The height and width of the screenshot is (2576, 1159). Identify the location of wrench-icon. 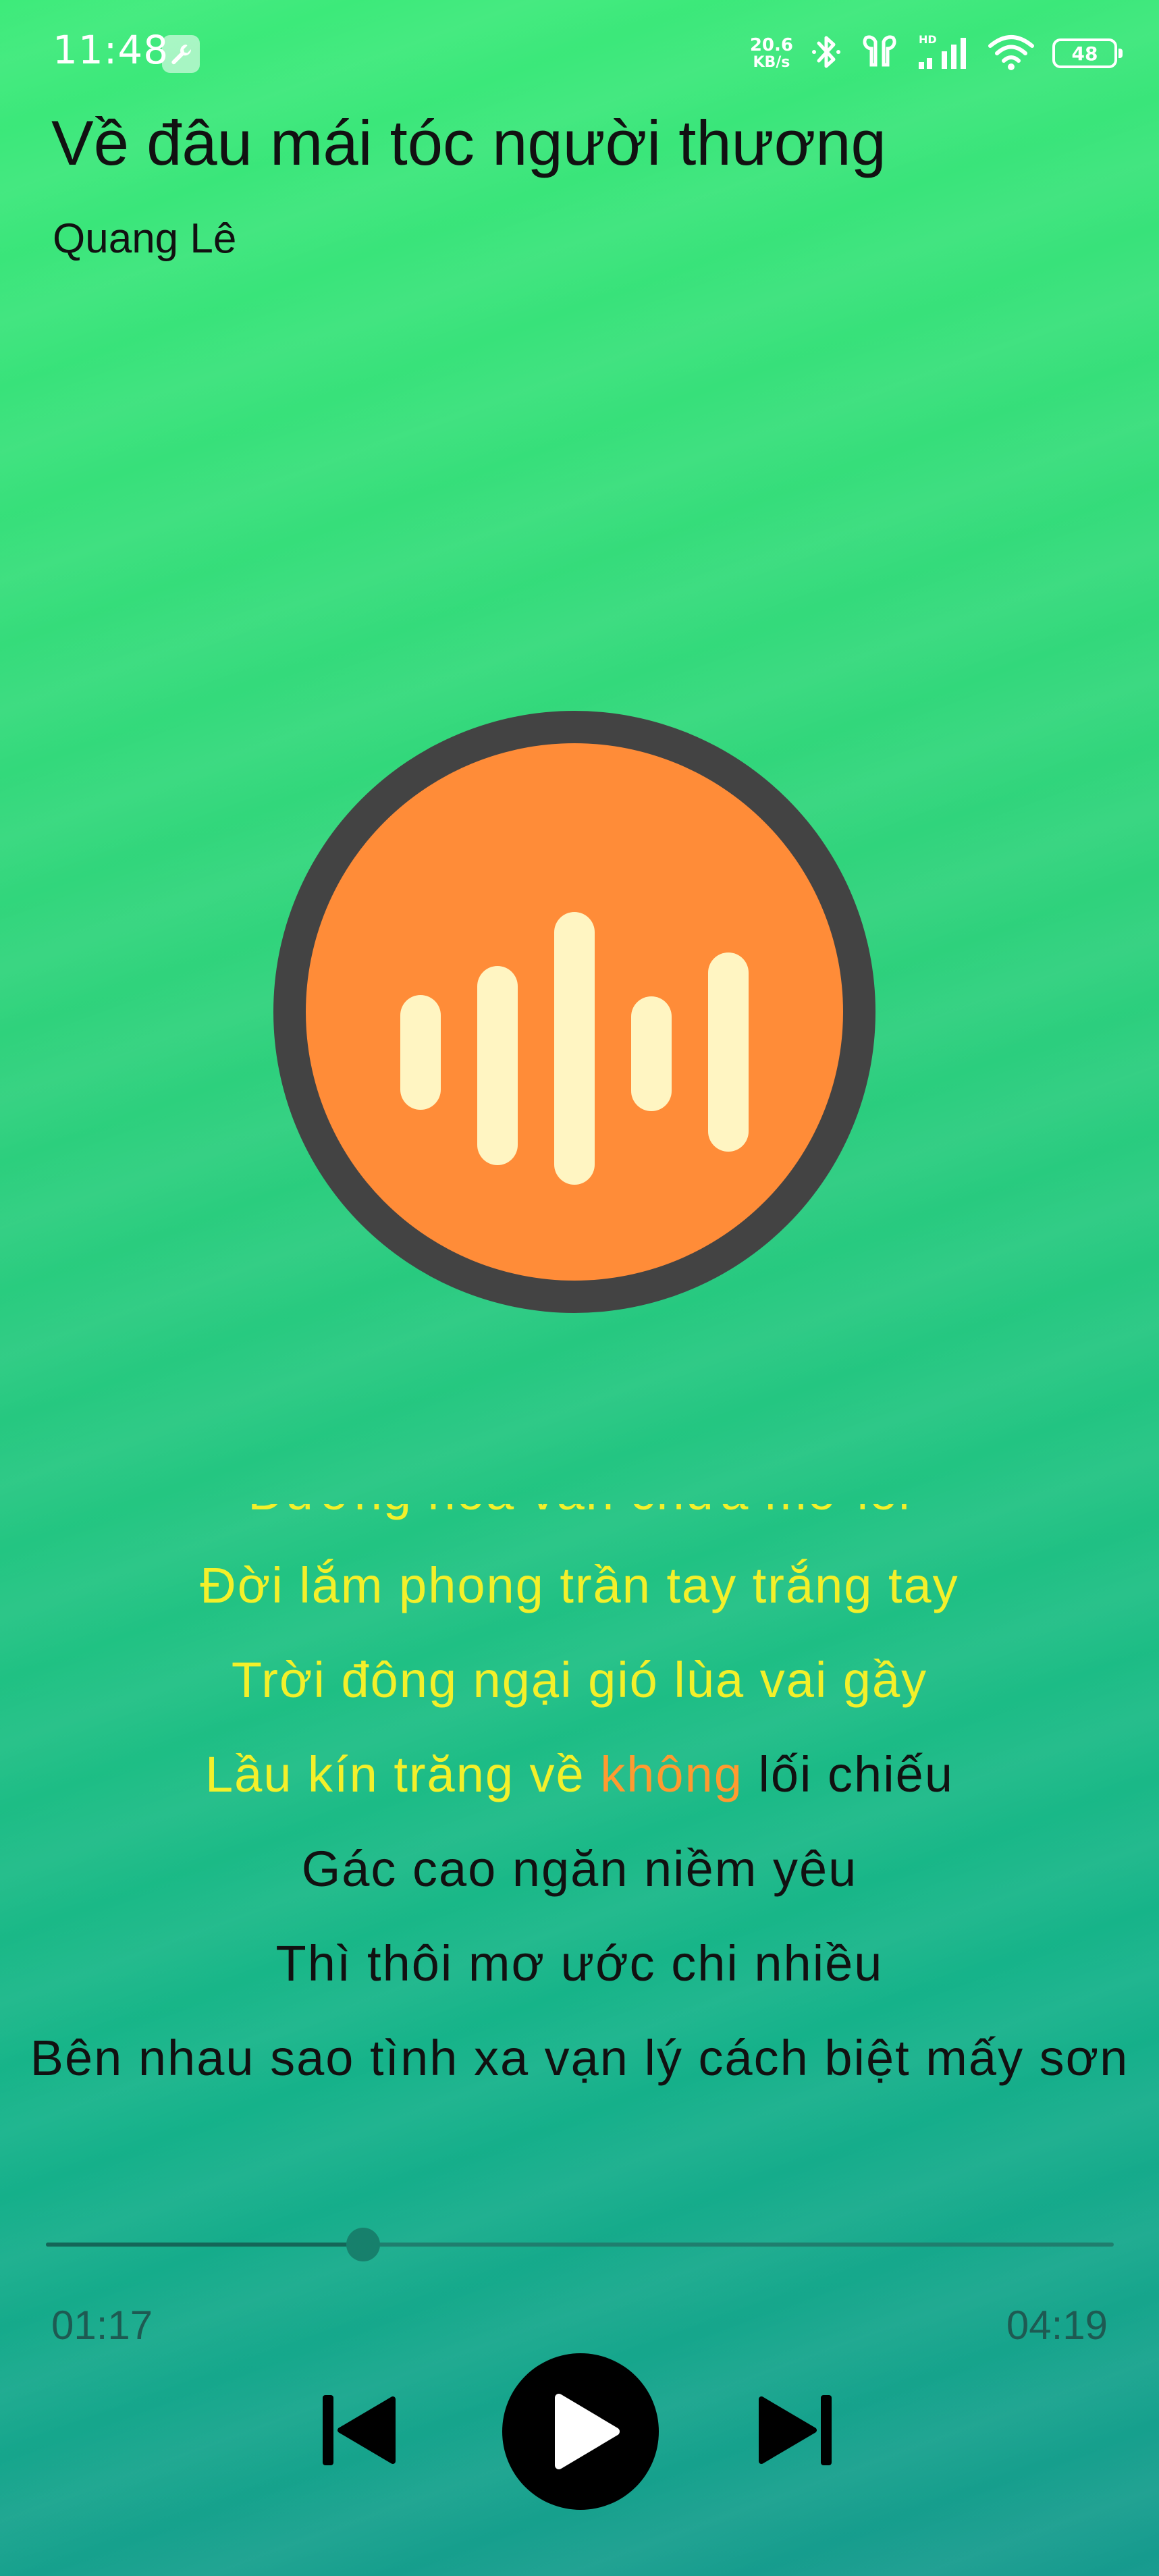
(181, 54).